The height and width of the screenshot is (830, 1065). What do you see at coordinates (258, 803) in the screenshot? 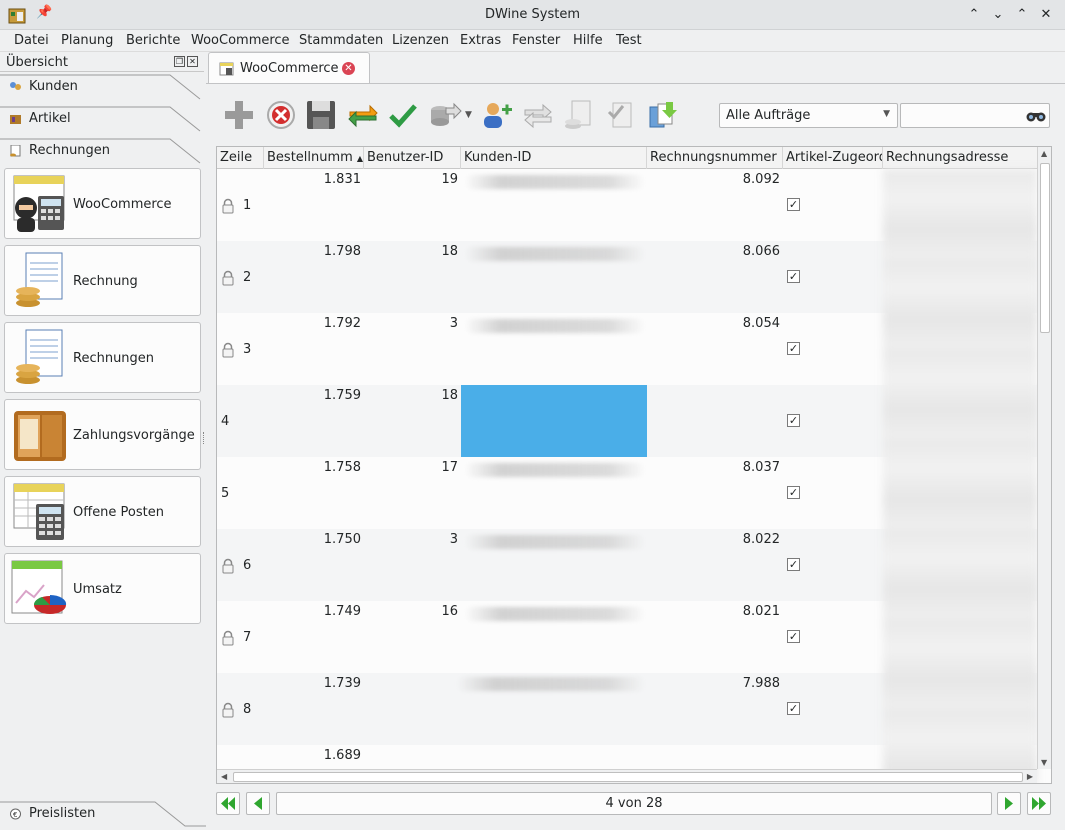
I see `previous-record-button` at bounding box center [258, 803].